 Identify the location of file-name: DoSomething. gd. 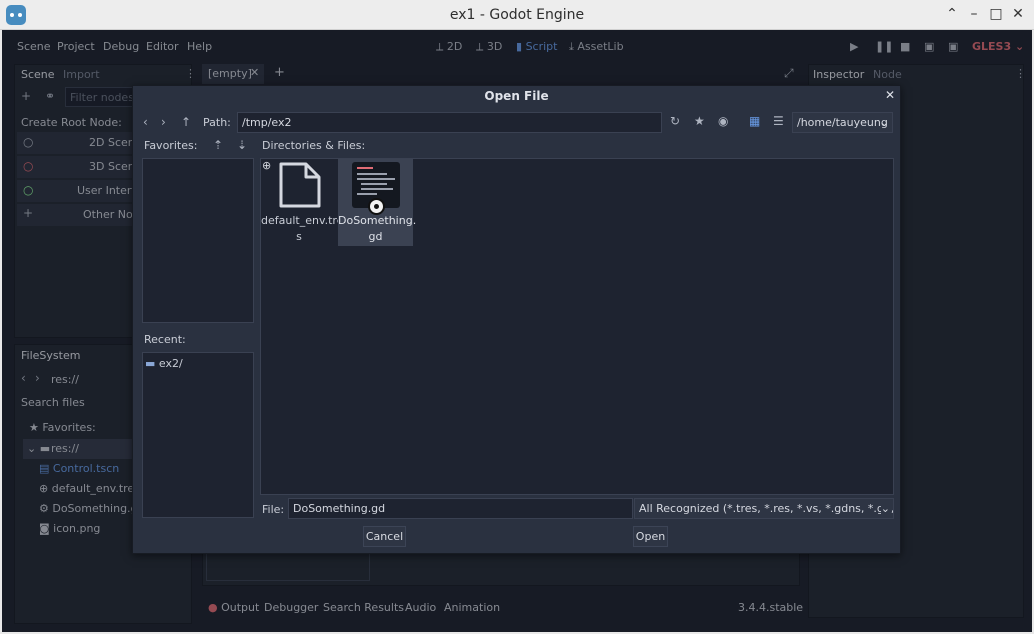
(377, 229).